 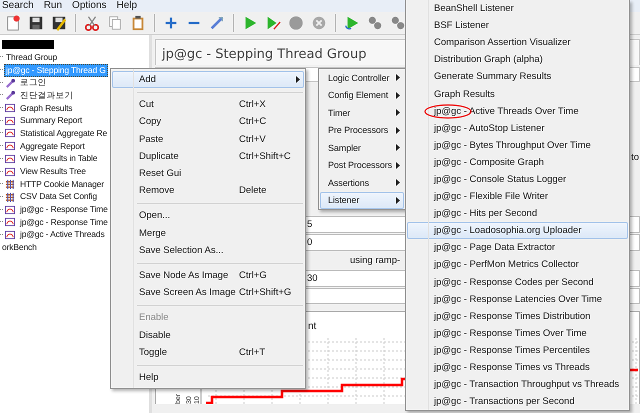 I want to click on stop-icon, so click(x=296, y=23).